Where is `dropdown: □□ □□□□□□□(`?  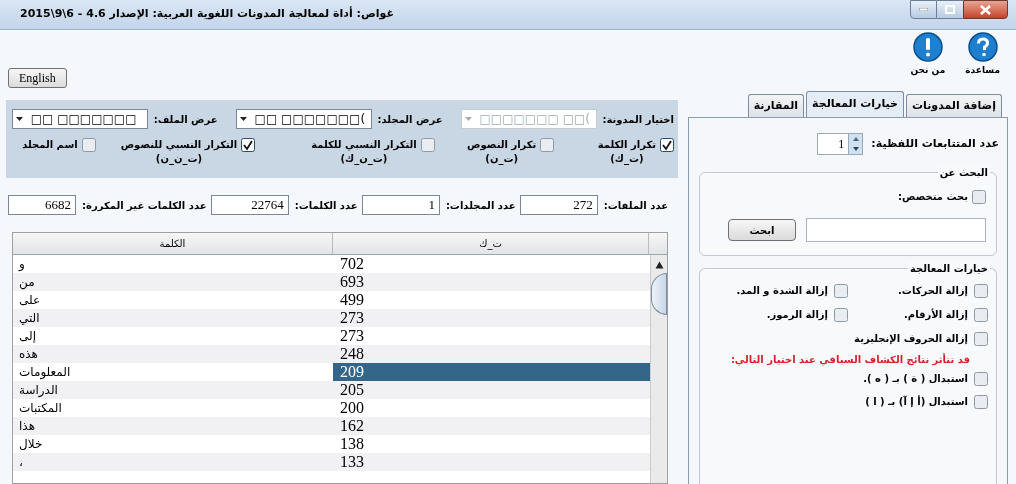
dropdown: □□ □□□□□□□( is located at coordinates (303, 119).